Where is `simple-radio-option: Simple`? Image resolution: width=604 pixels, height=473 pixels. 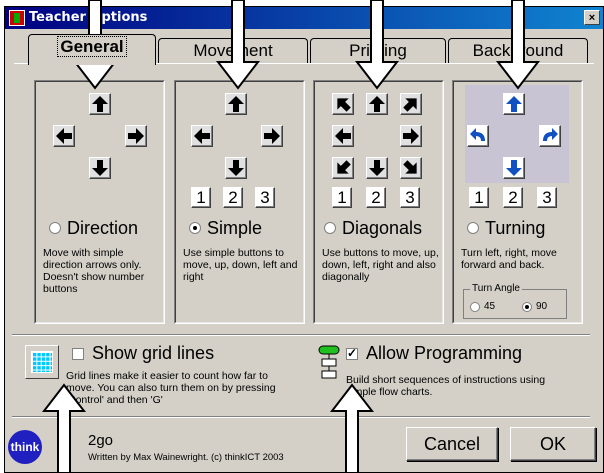
simple-radio-option: Simple is located at coordinates (225, 228).